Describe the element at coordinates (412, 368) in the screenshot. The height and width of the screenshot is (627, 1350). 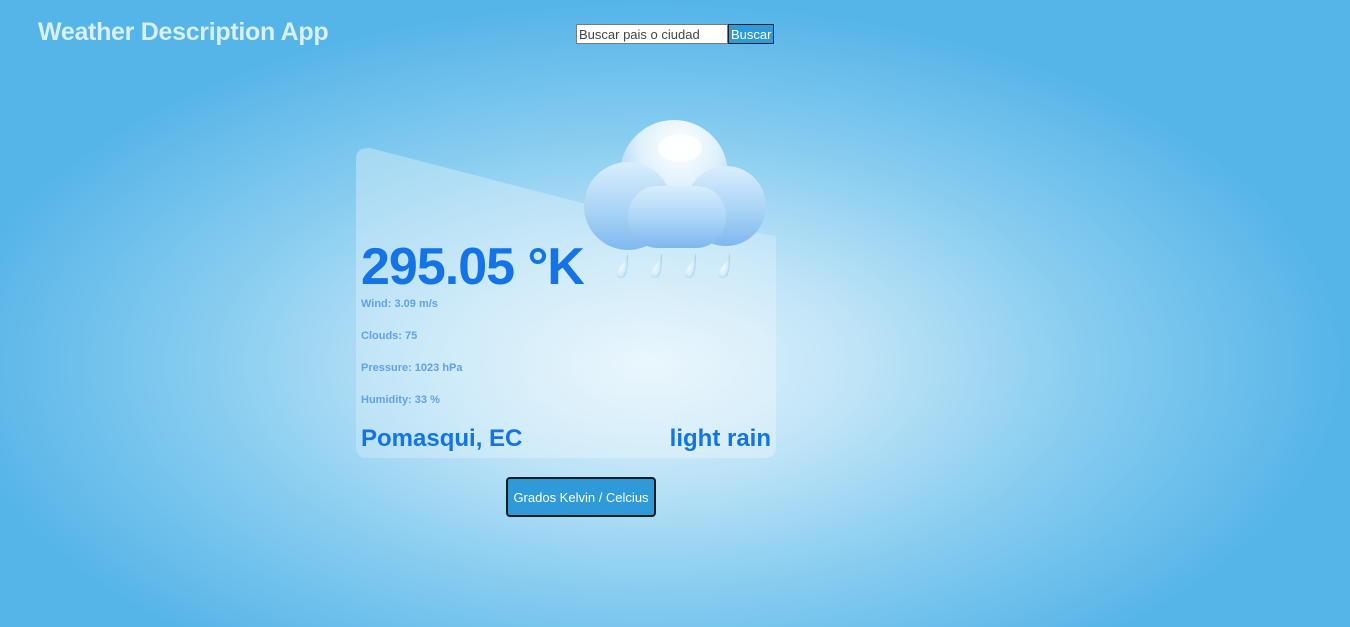
I see `pressure-stat: Pressure: 1023 hPa` at that location.